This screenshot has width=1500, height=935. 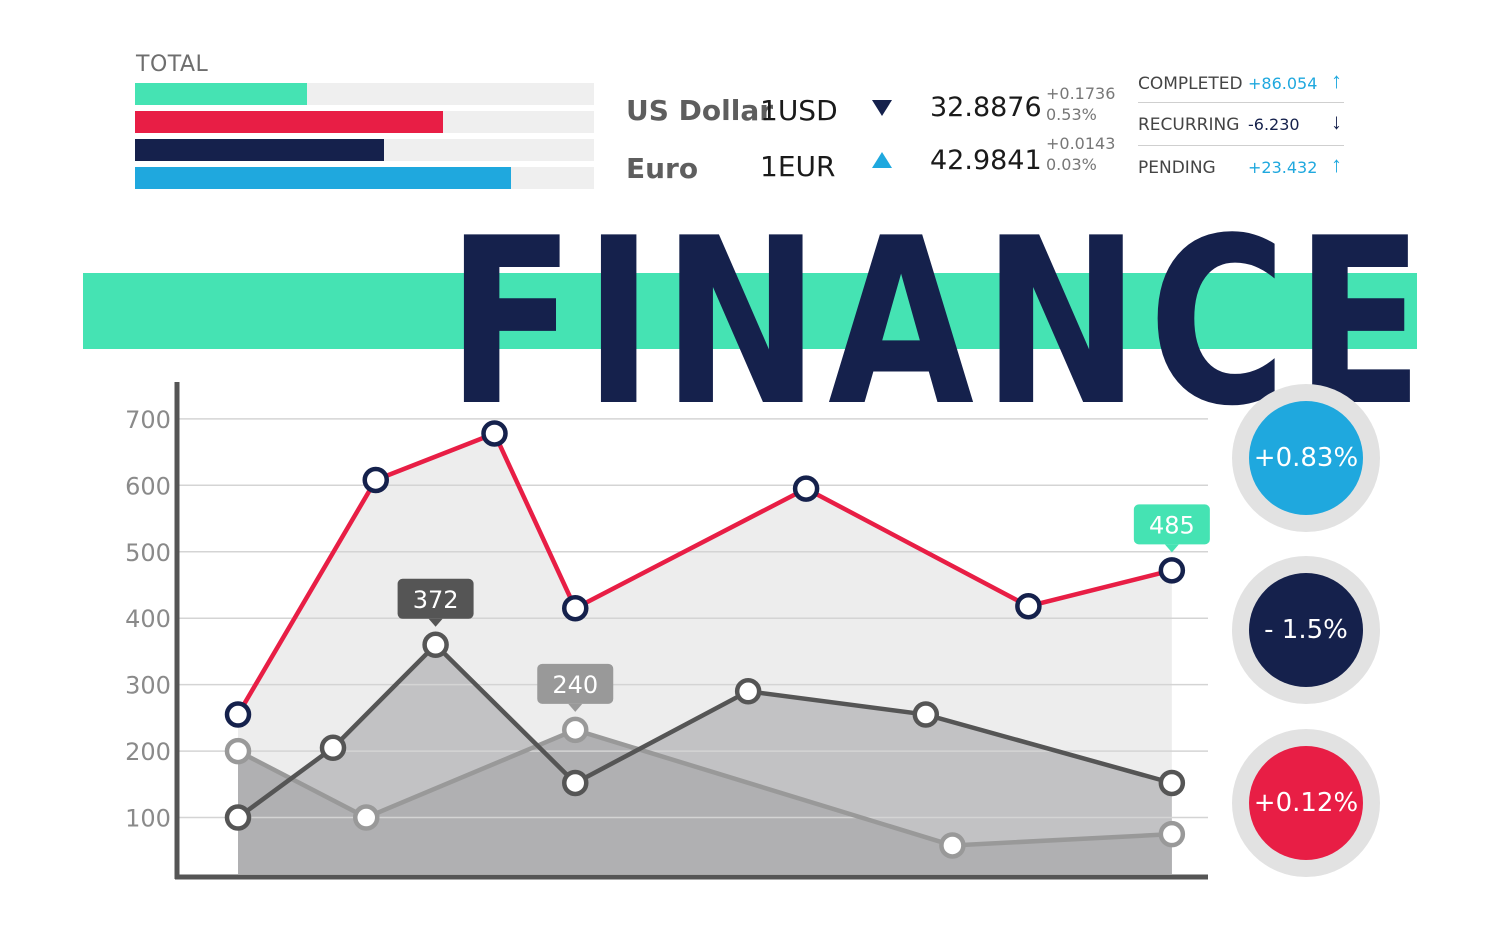 I want to click on indicator-circle: +0.83%, so click(x=1306, y=458).